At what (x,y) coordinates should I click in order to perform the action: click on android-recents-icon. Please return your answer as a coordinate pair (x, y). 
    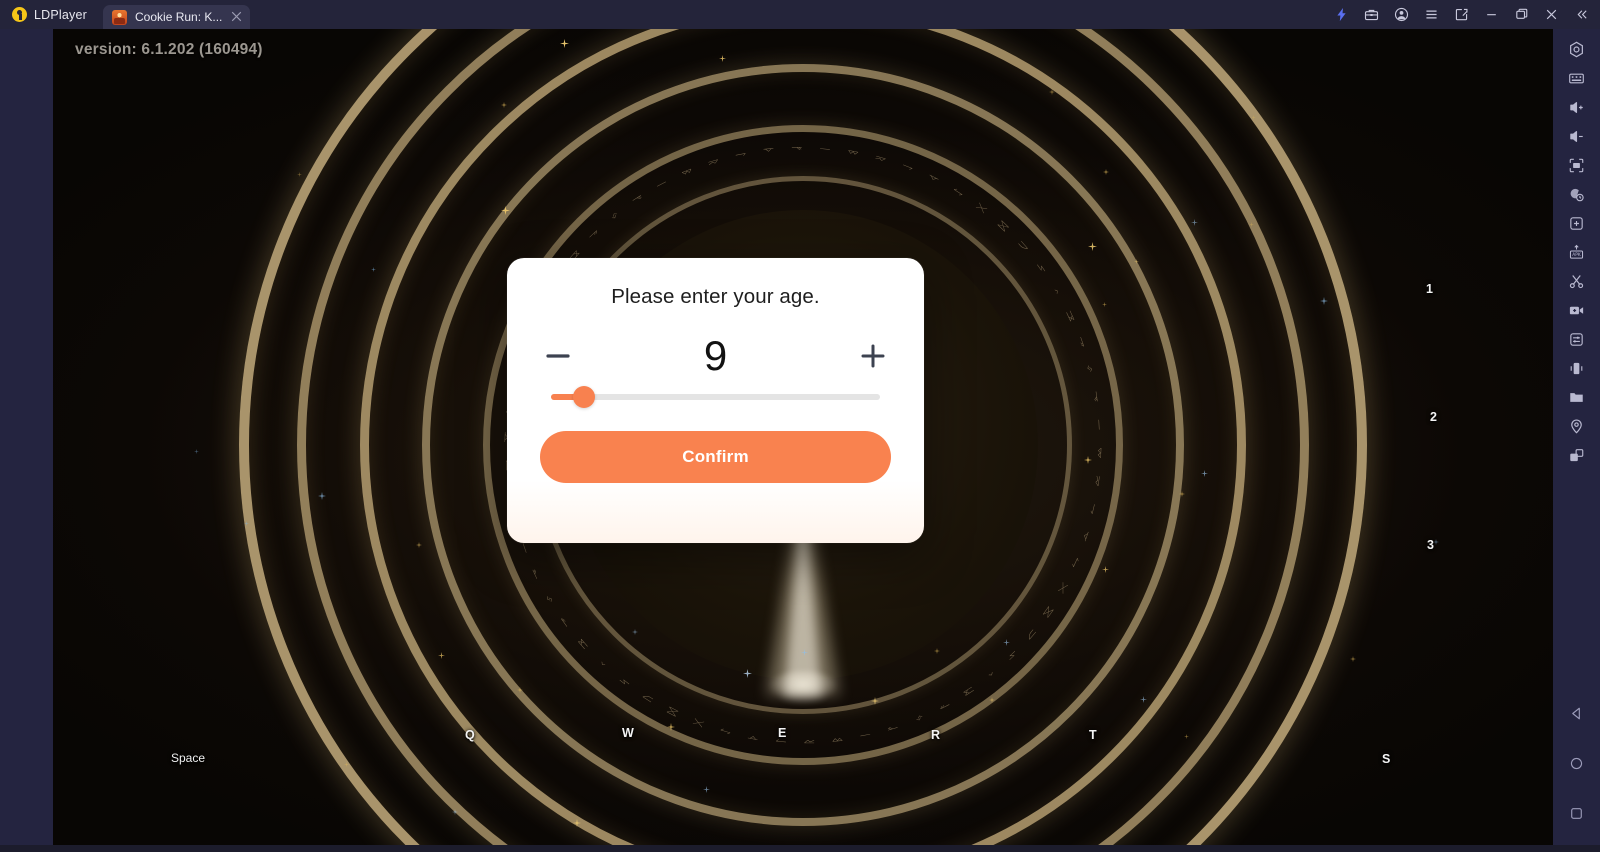
    Looking at the image, I should click on (1577, 813).